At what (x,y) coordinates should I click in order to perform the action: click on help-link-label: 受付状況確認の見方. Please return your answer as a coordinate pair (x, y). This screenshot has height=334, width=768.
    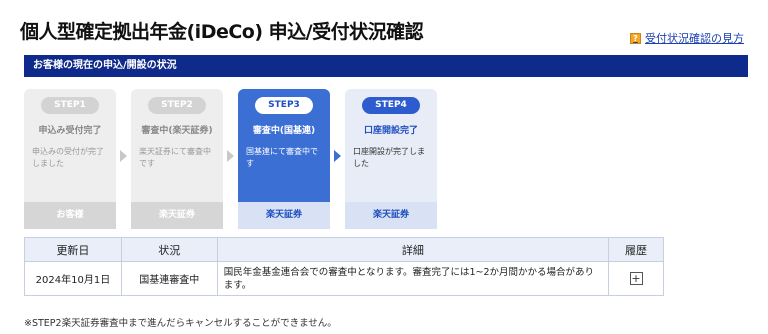
    Looking at the image, I should click on (694, 38).